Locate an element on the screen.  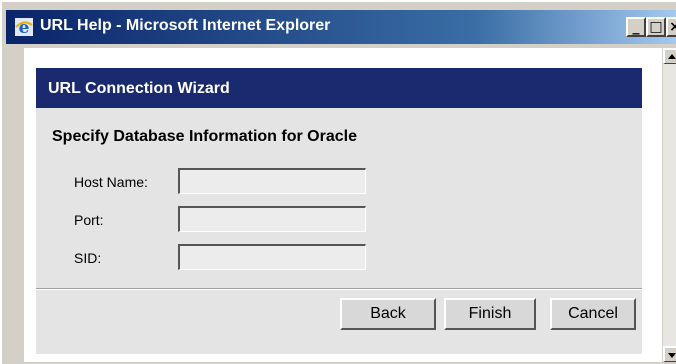
finish-button: Finish is located at coordinates (490, 314).